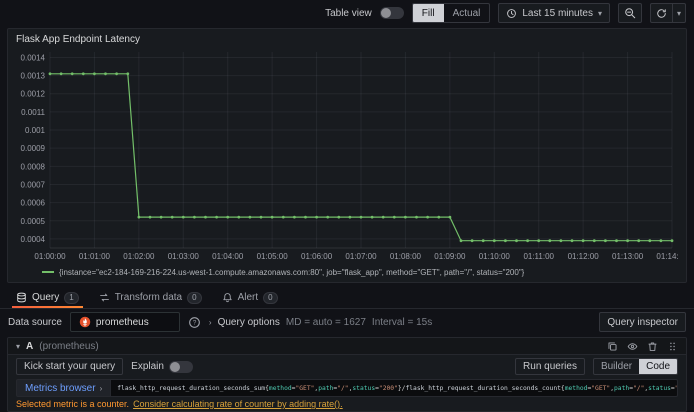  Describe the element at coordinates (642, 346) in the screenshot. I see `query-row-actions` at that location.